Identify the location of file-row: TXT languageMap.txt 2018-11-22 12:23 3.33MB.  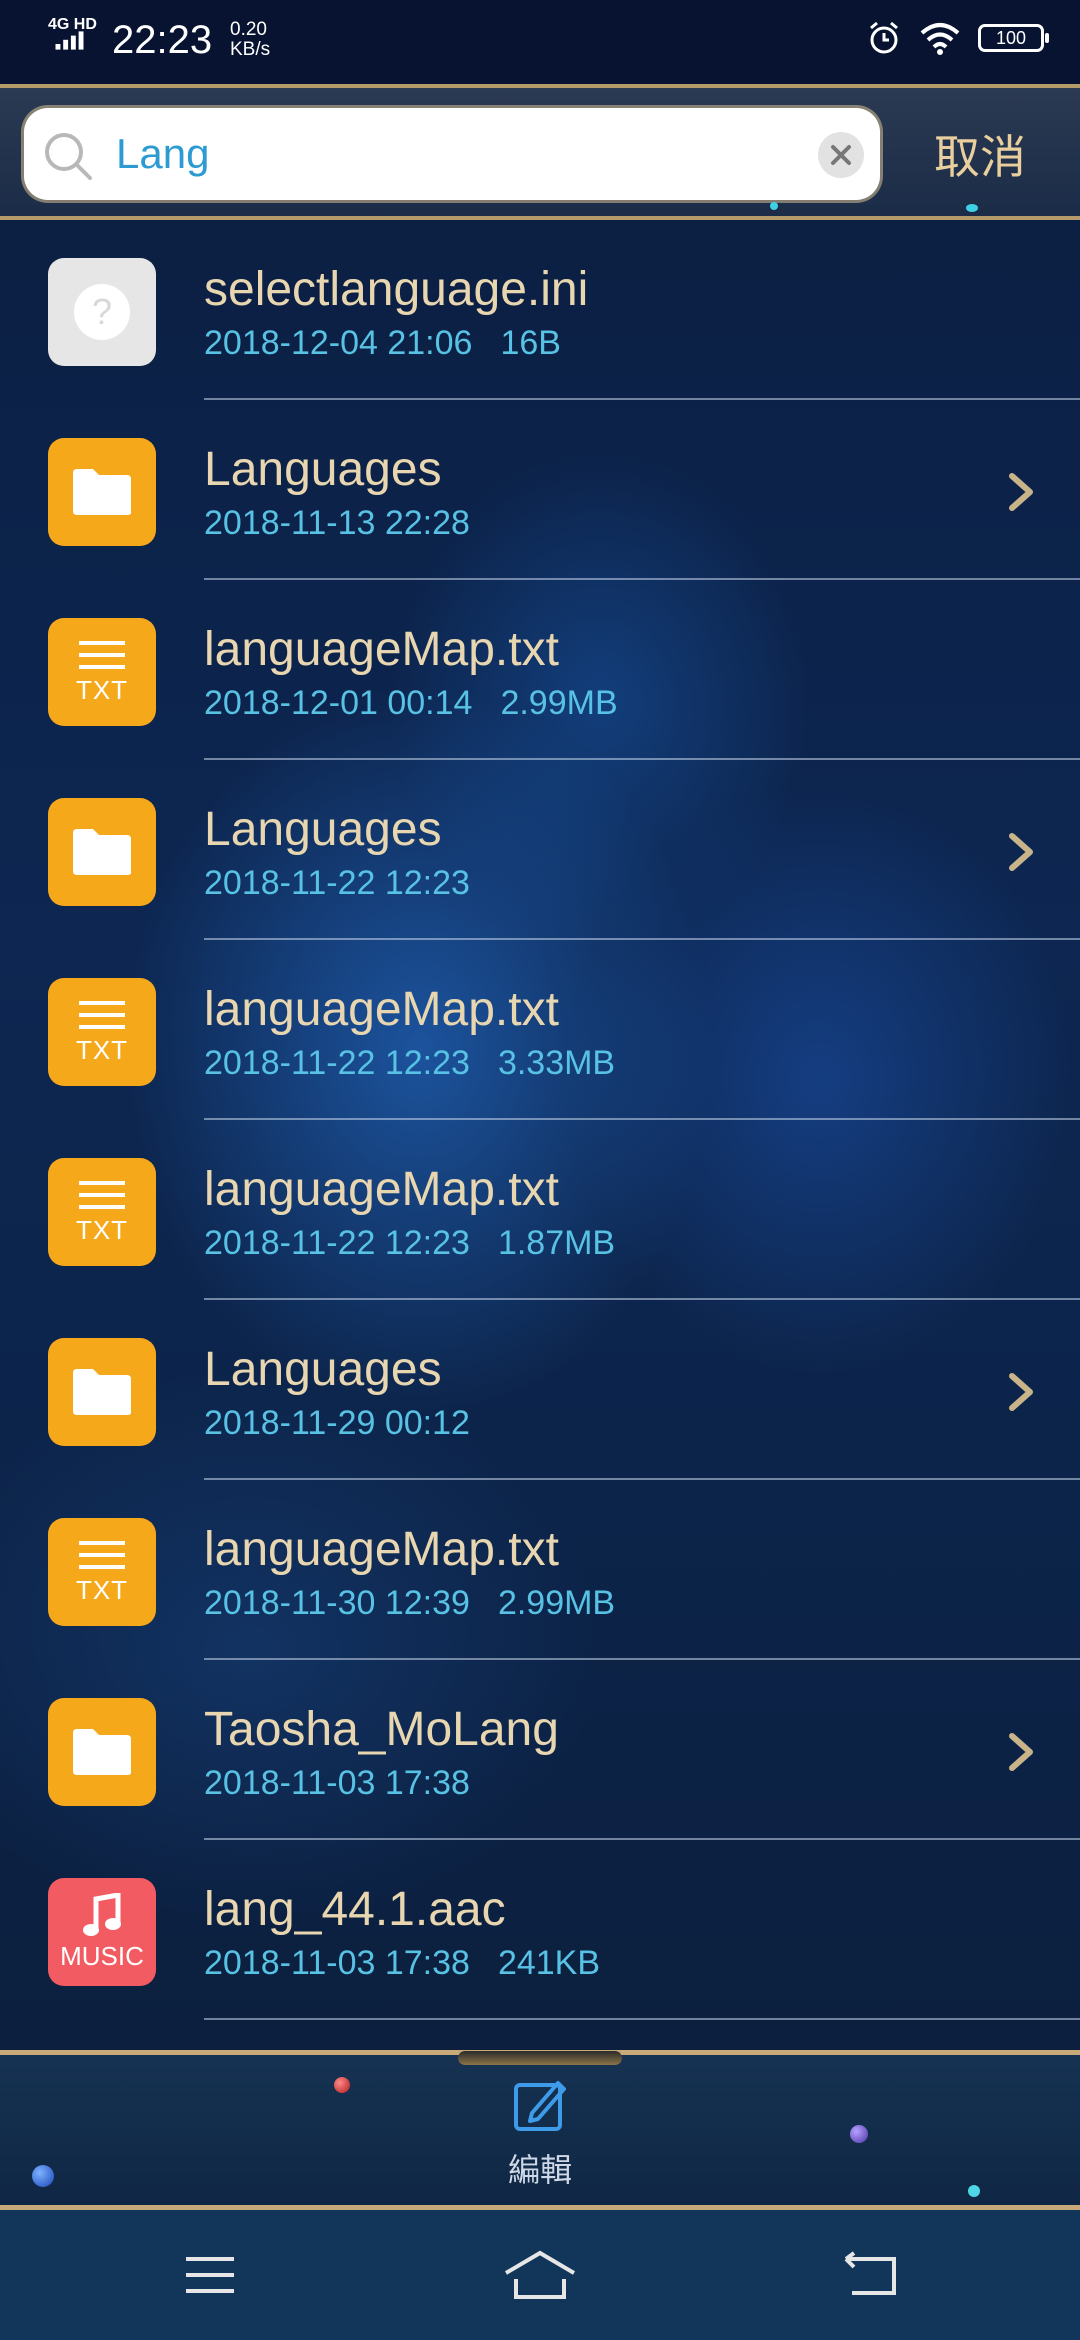
(540, 1030).